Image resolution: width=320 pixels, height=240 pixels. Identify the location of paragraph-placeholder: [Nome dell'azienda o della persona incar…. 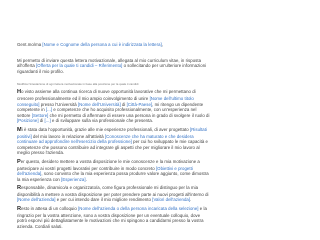
(138, 209).